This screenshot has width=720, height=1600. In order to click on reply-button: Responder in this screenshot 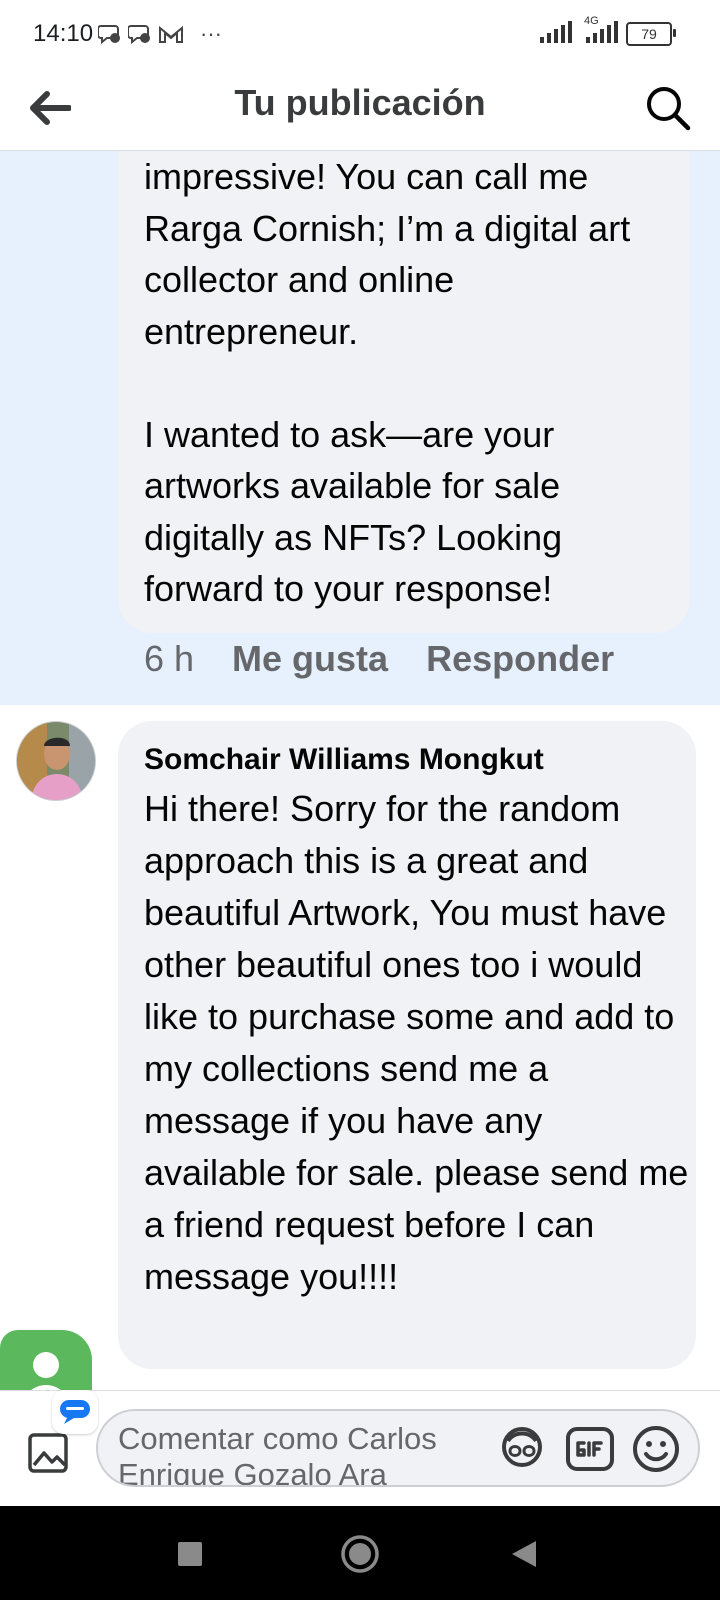, I will do `click(520, 659)`.